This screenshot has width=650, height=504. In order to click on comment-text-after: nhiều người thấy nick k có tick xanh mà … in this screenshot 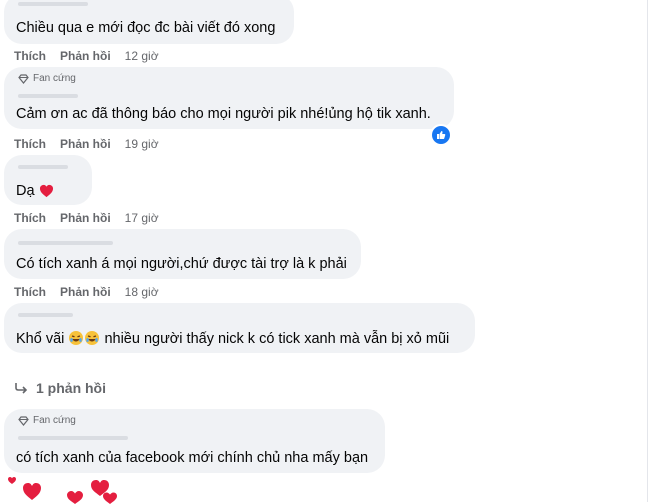, I will do `click(276, 339)`.